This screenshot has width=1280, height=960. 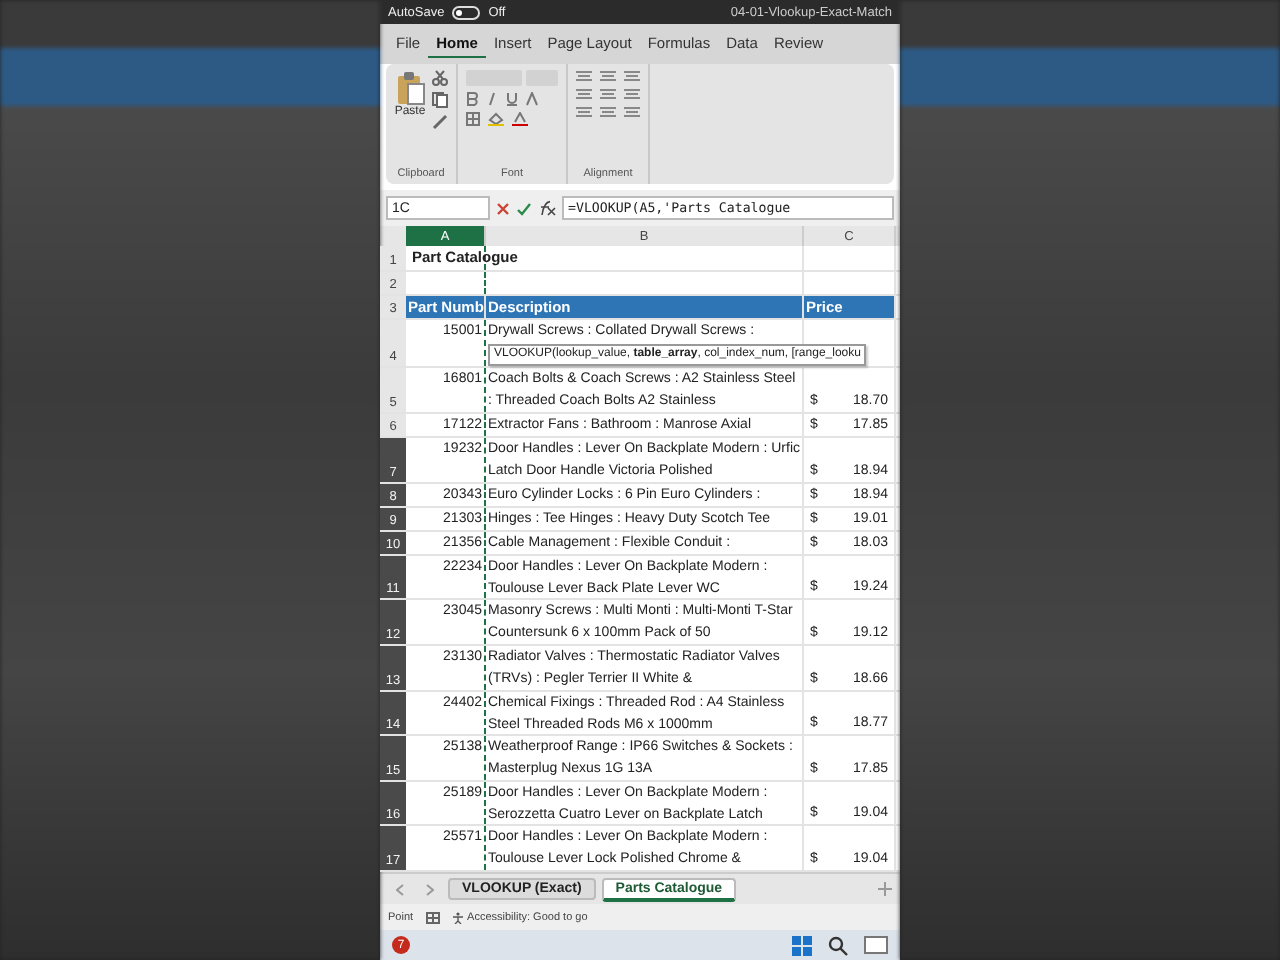 What do you see at coordinates (503, 208) in the screenshot?
I see `cancel-icon` at bounding box center [503, 208].